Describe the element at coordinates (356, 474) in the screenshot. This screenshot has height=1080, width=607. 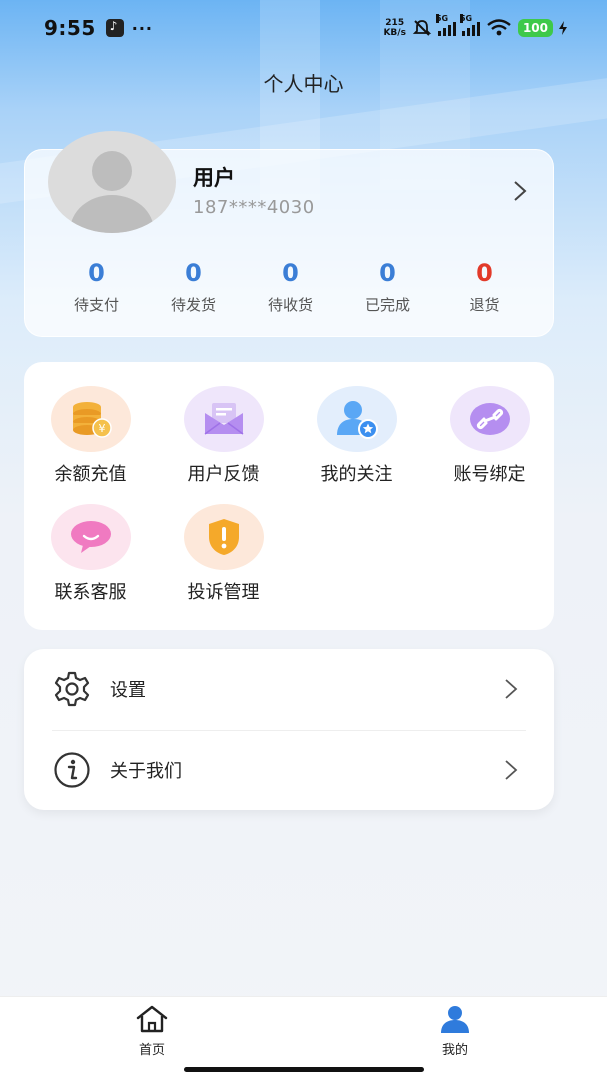
I see `service-label: 我的关注` at that location.